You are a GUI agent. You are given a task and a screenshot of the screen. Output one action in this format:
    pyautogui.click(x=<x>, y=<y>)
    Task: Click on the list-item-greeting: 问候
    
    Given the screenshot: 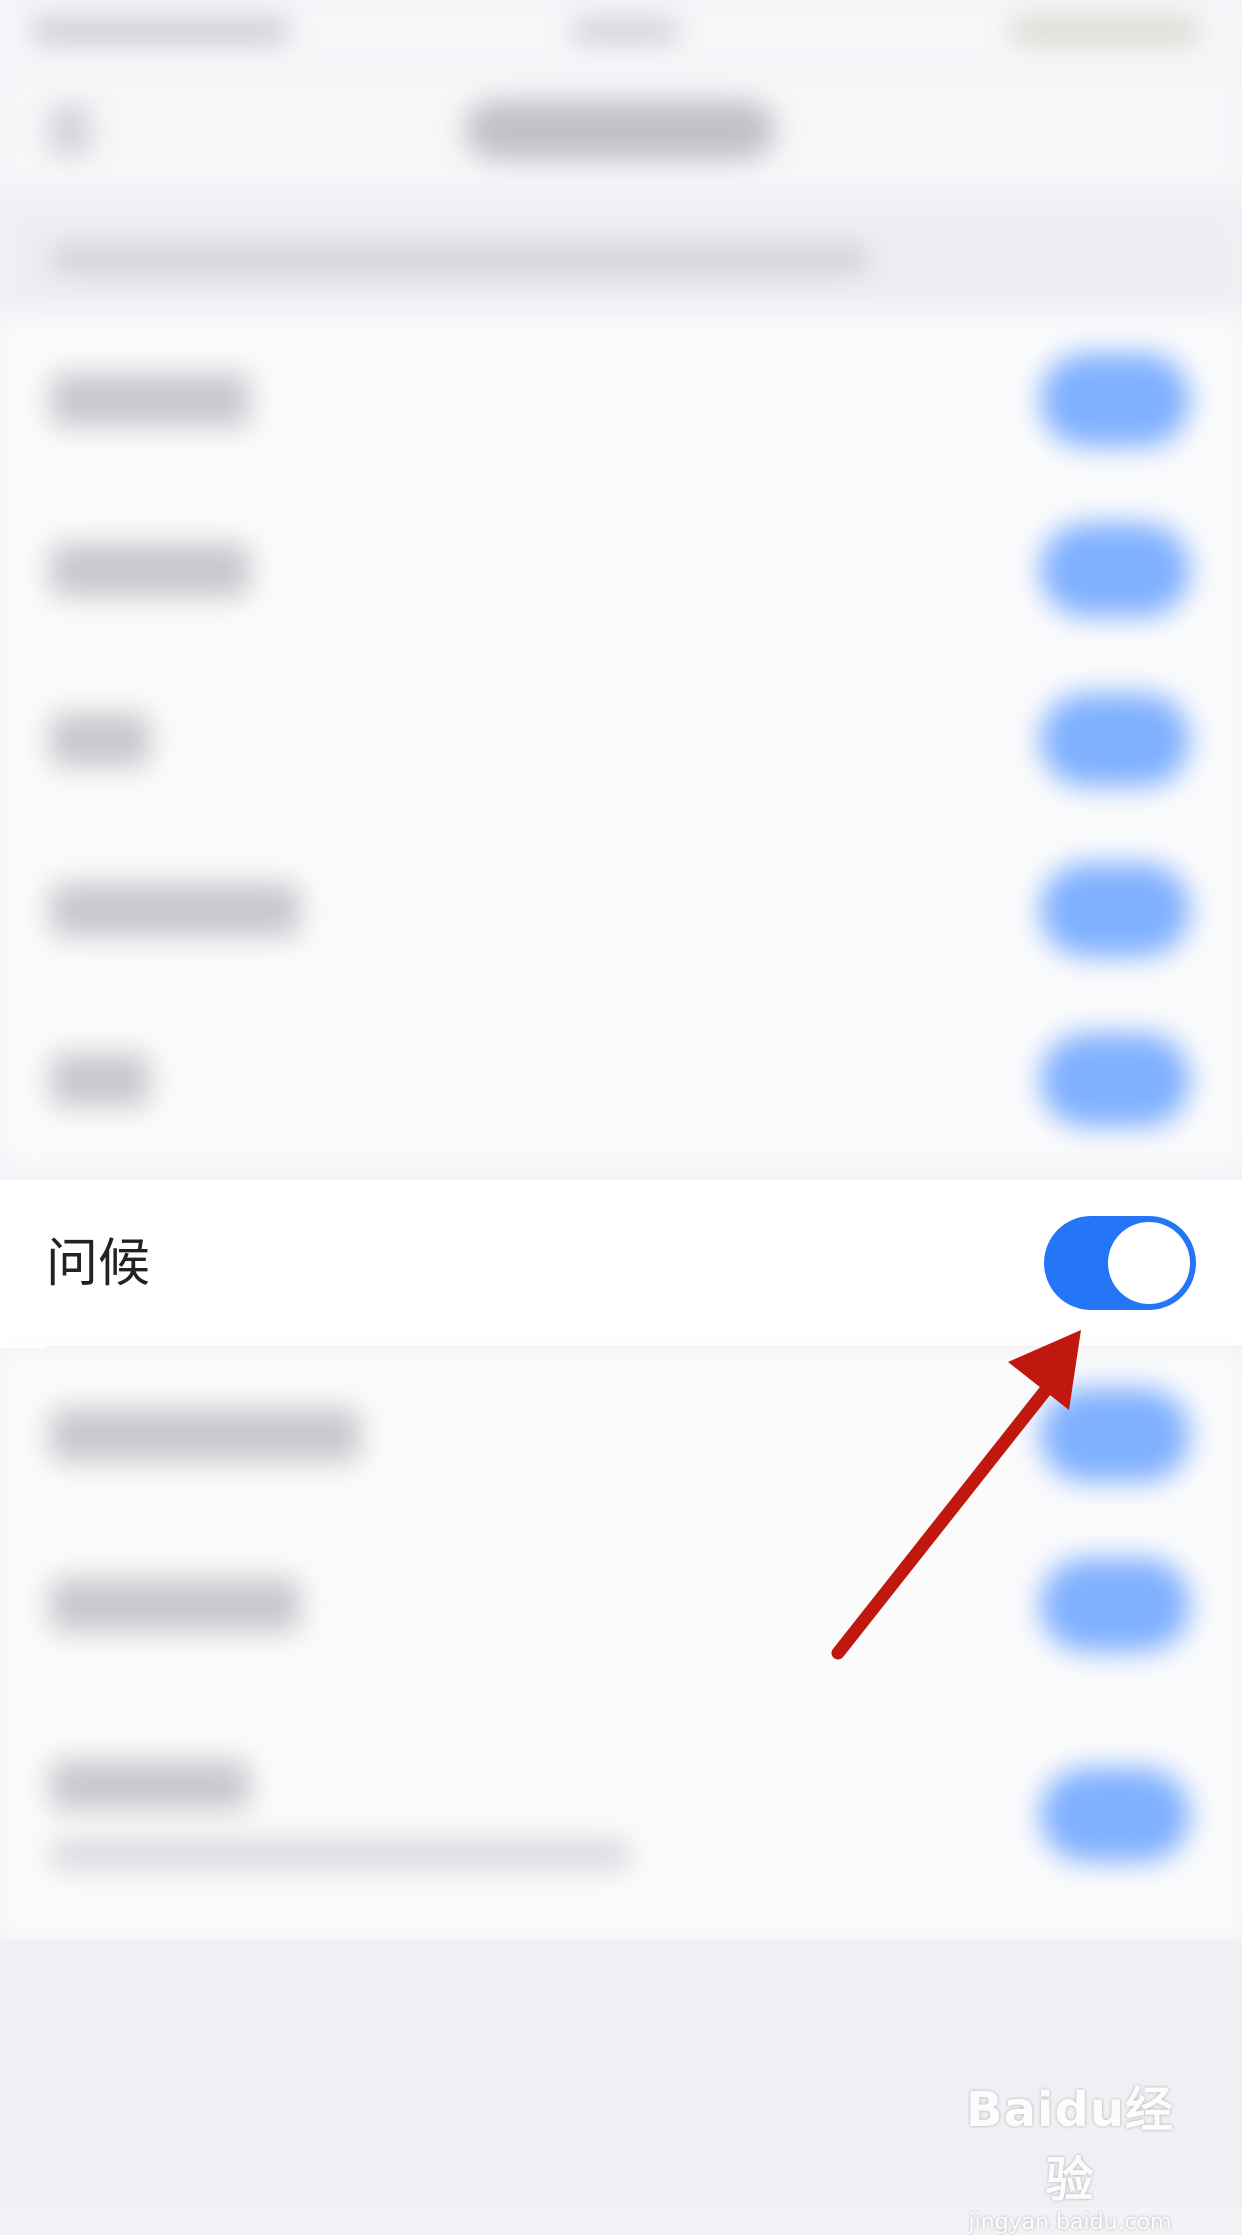 What is the action you would take?
    pyautogui.click(x=621, y=1264)
    